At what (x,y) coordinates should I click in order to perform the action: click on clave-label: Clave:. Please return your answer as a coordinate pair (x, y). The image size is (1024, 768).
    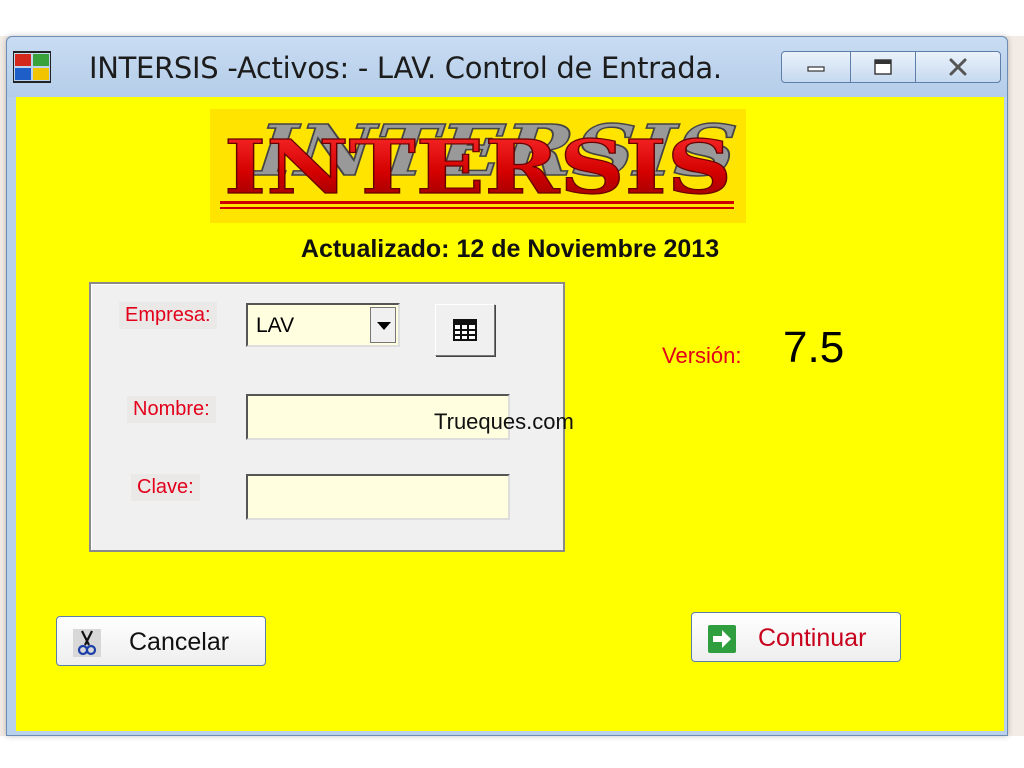
    Looking at the image, I should click on (165, 487).